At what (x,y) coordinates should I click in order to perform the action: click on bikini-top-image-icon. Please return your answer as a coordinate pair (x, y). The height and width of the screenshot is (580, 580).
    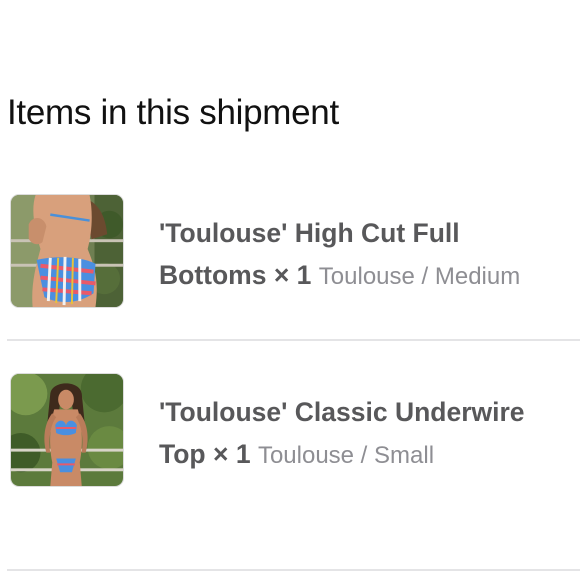
    Looking at the image, I should click on (67, 430).